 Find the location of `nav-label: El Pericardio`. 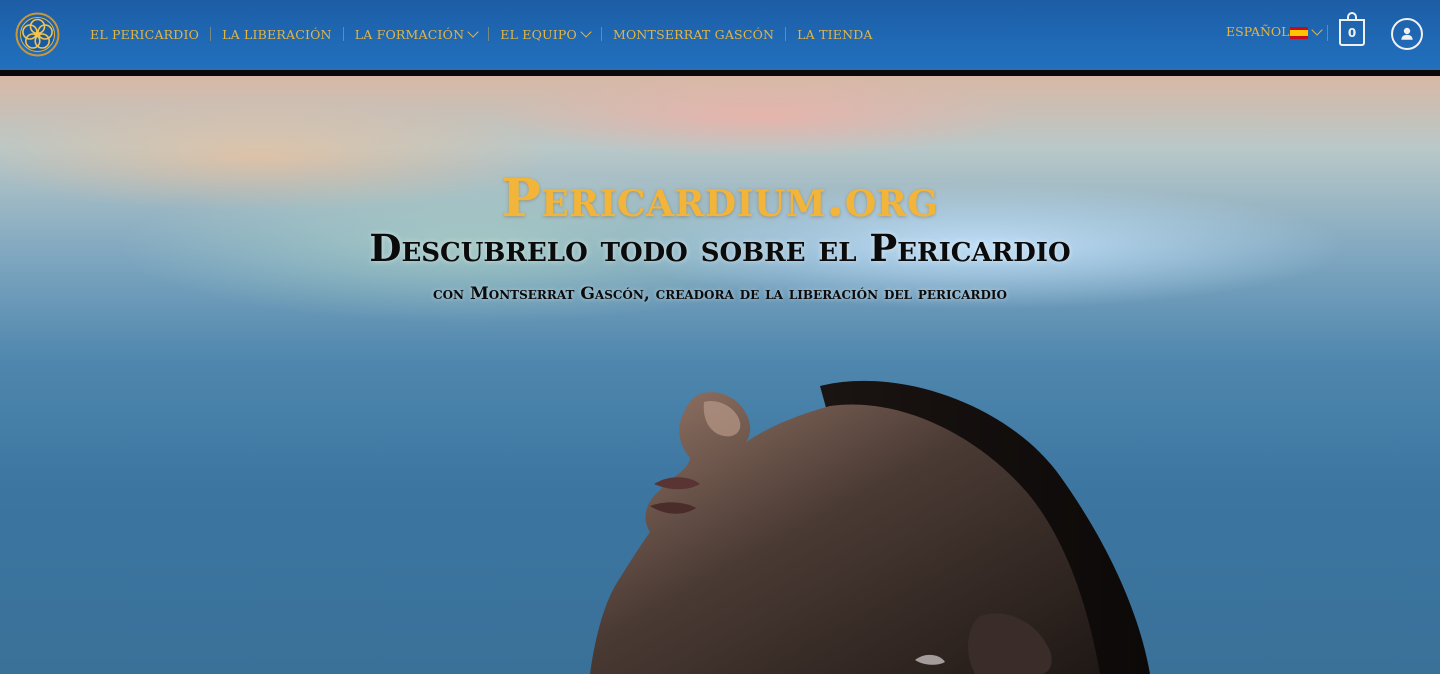

nav-label: El Pericardio is located at coordinates (145, 34).